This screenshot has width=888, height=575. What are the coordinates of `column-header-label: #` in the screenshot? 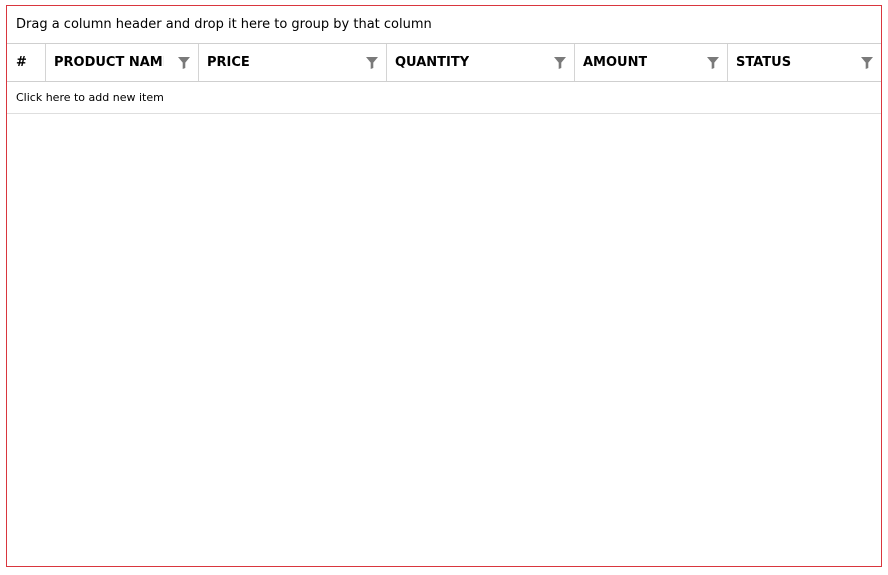 It's located at (21, 62).